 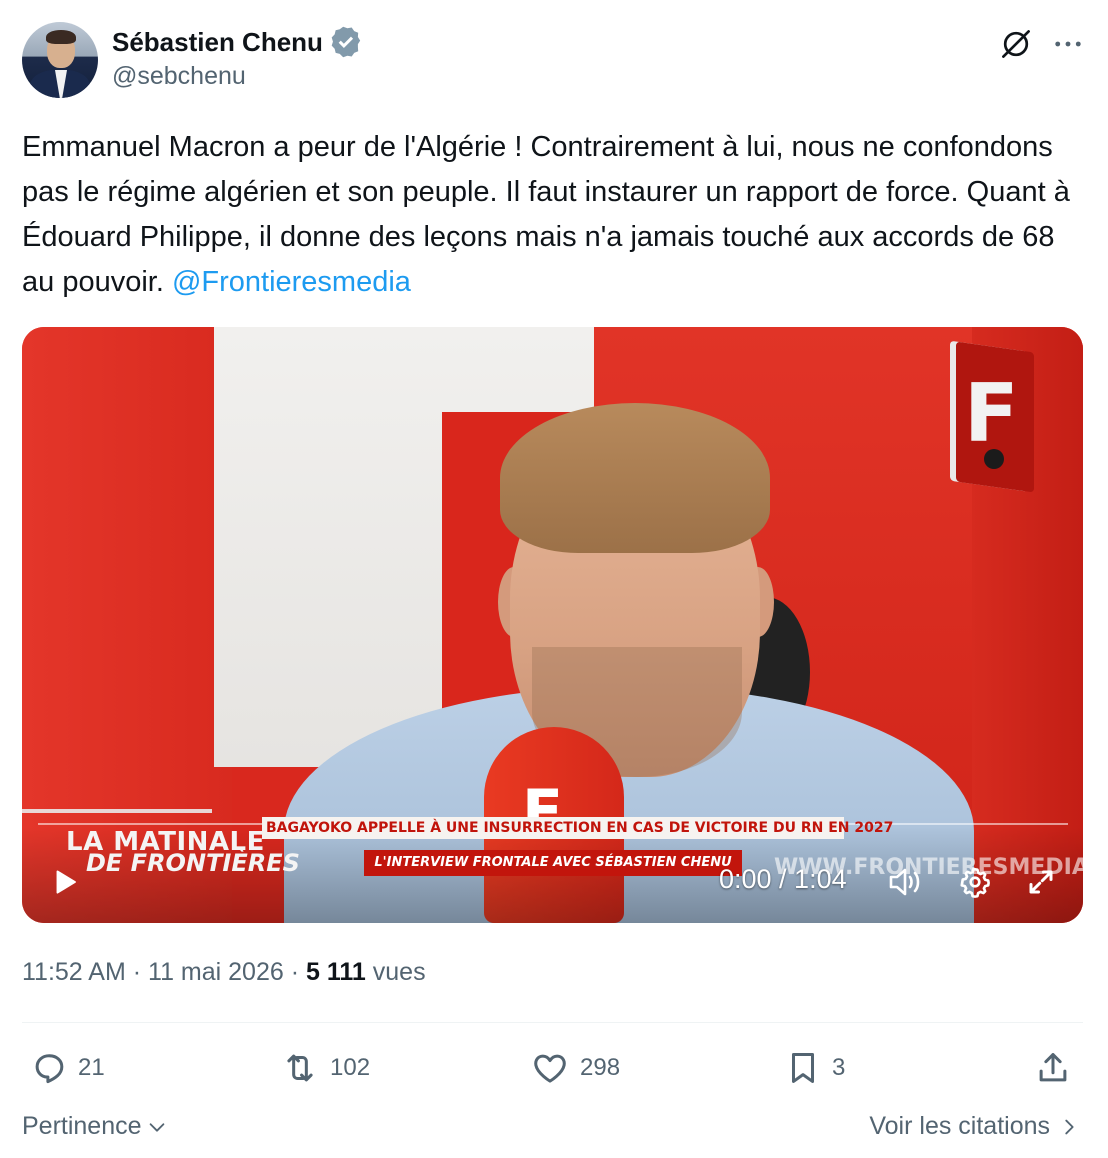 I want to click on more-icon, so click(x=1068, y=44).